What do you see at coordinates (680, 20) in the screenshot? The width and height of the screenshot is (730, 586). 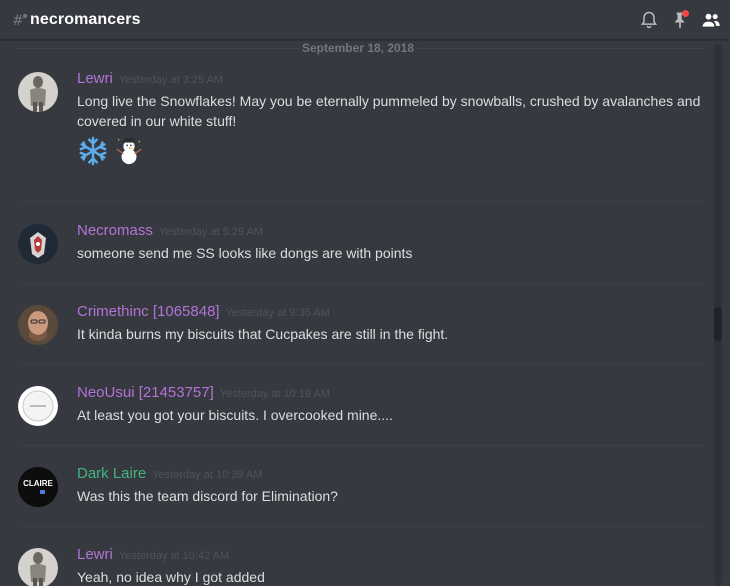 I see `pin-icon` at bounding box center [680, 20].